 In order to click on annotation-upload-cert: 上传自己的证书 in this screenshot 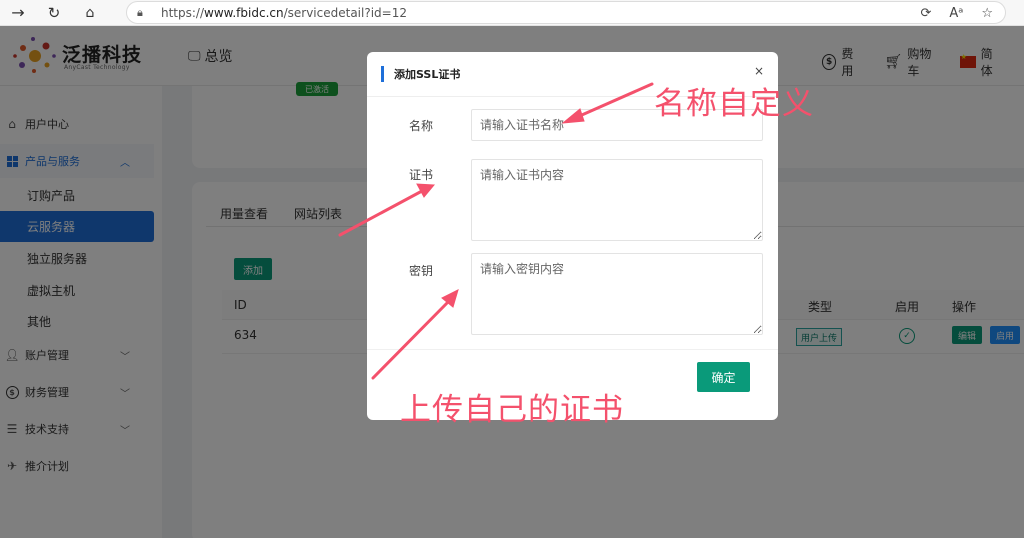, I will do `click(512, 410)`.